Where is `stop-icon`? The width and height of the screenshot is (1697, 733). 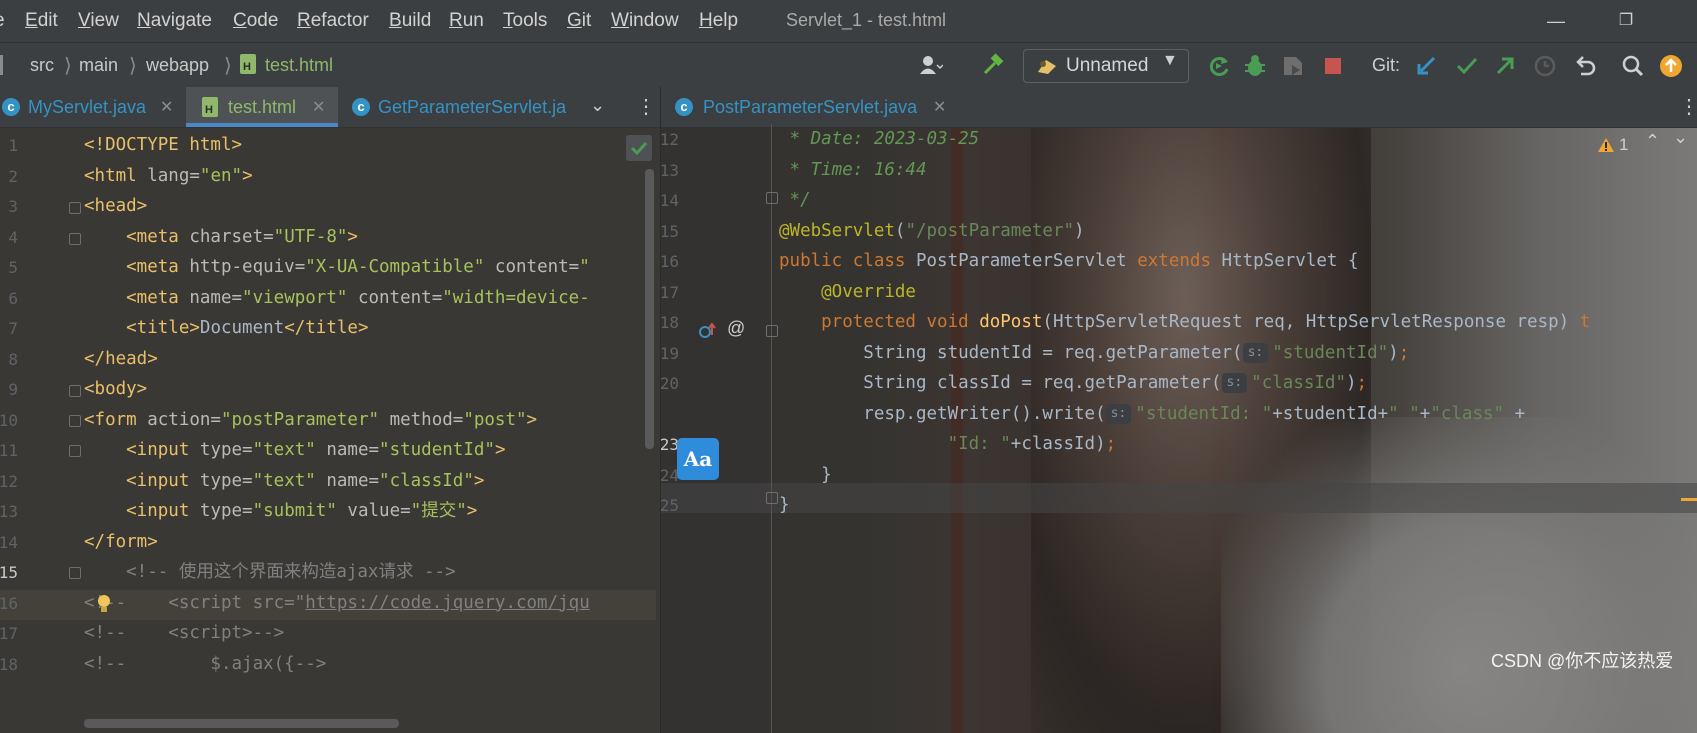
stop-icon is located at coordinates (1333, 66).